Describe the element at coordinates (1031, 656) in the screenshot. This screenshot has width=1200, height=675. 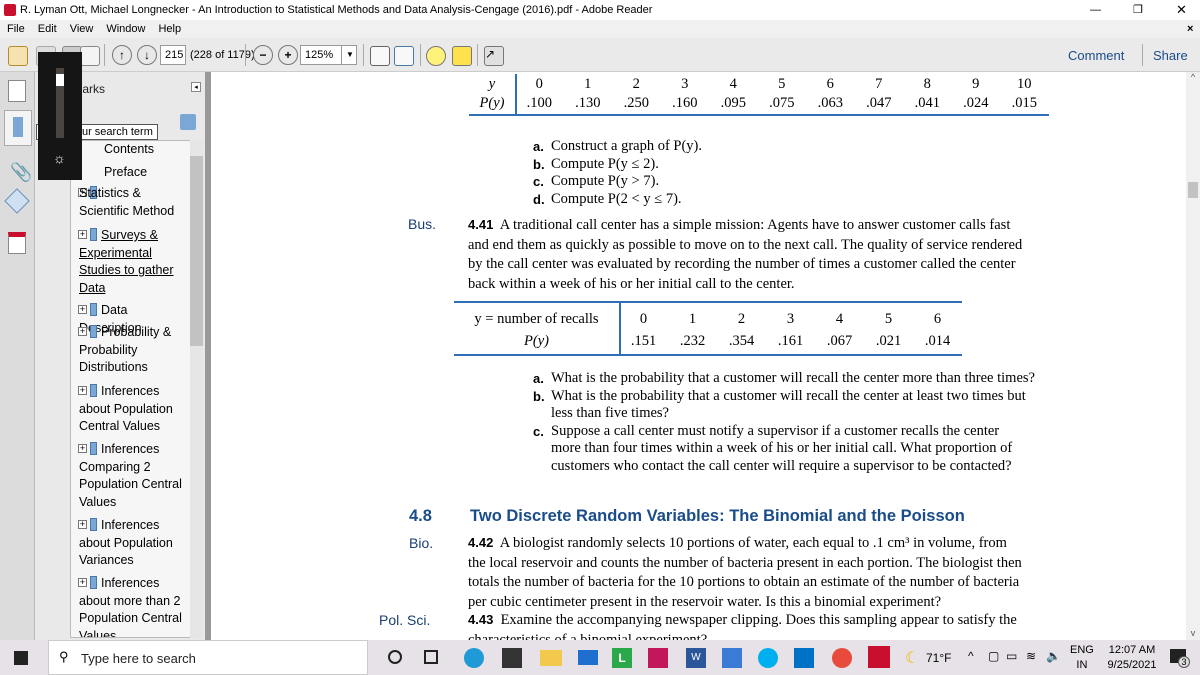
I see `wifi-icon: ≋` at that location.